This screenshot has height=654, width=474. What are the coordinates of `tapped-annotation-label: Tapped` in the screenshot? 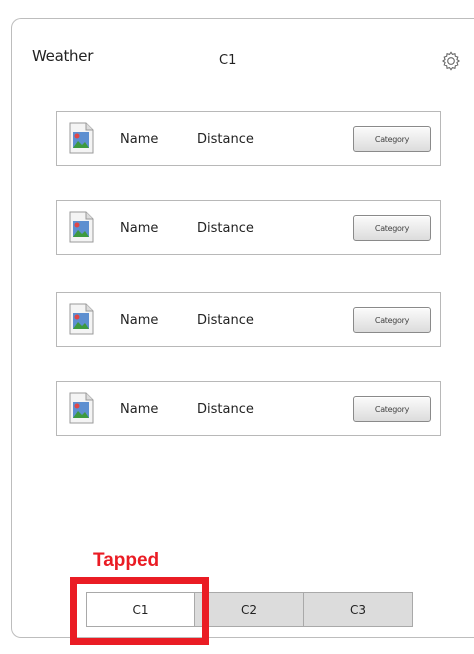 It's located at (126, 560).